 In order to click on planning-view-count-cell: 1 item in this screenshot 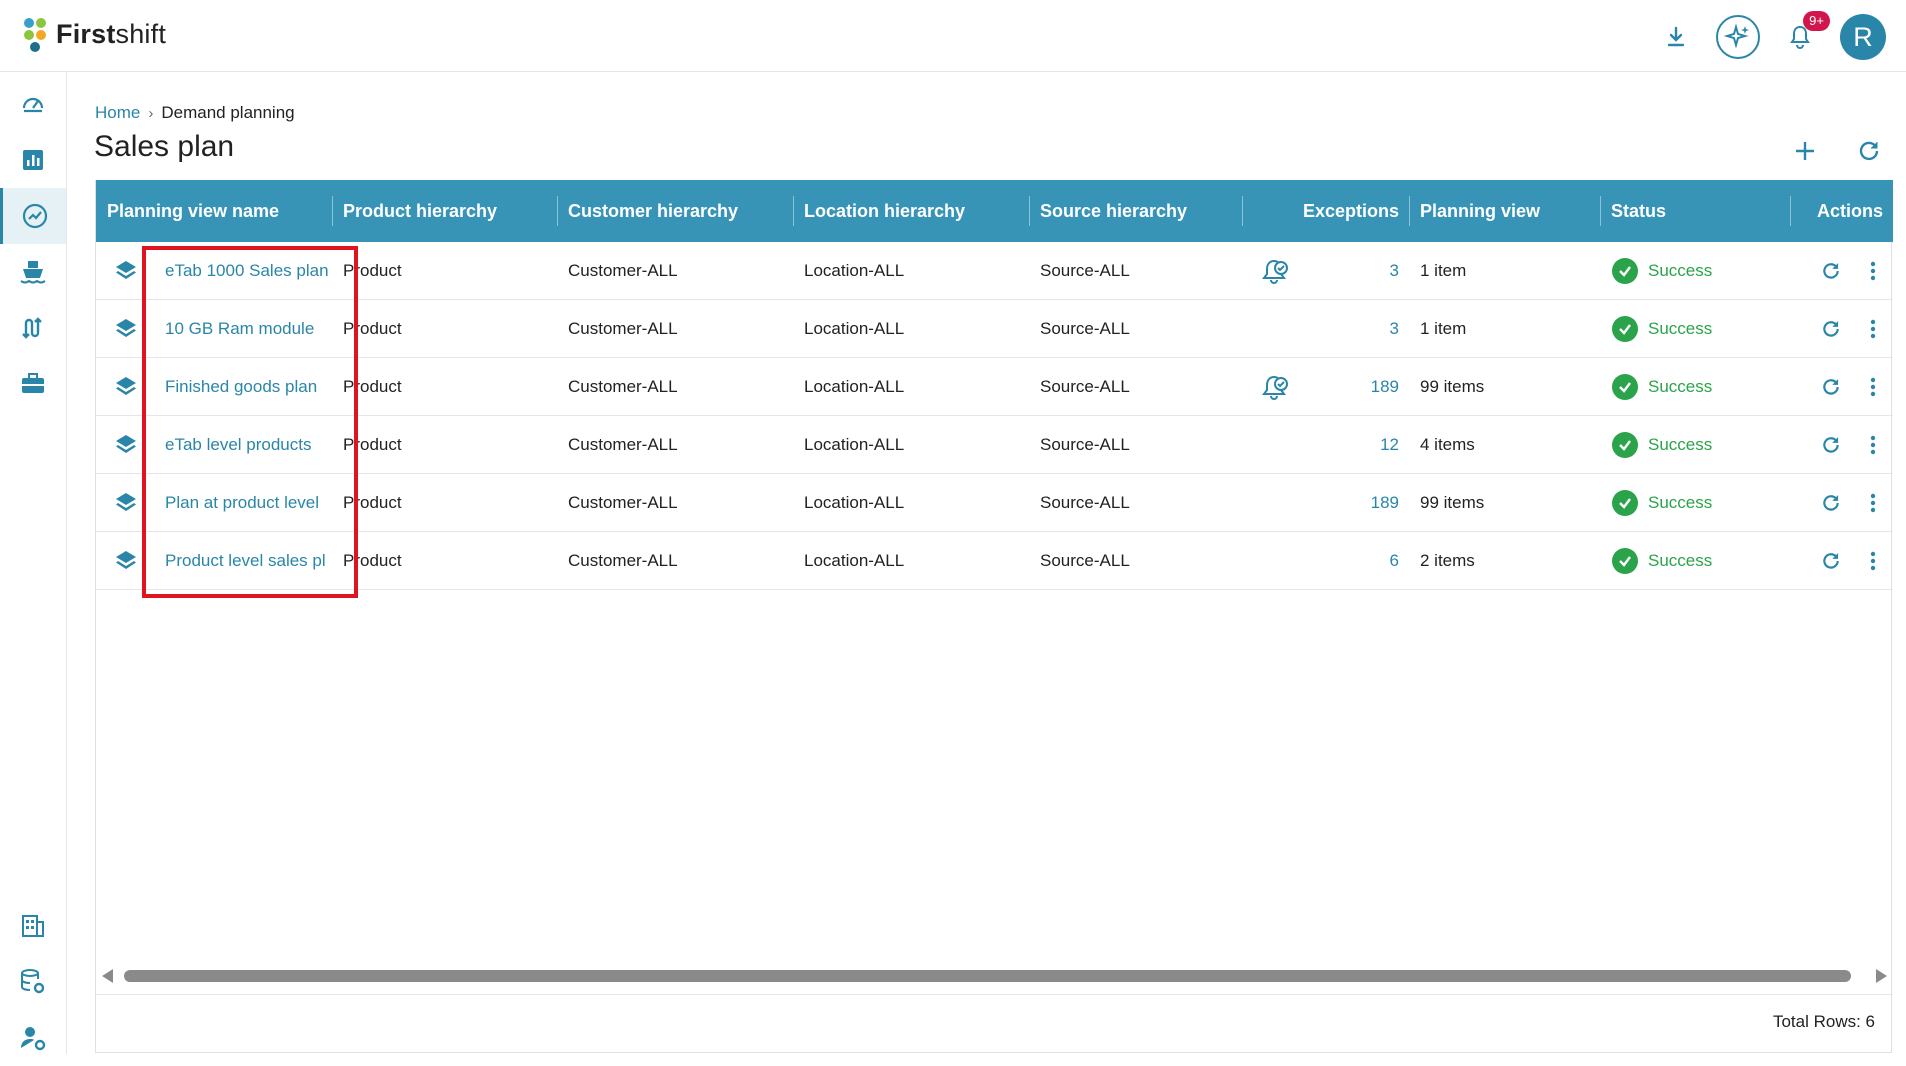, I will do `click(1443, 328)`.